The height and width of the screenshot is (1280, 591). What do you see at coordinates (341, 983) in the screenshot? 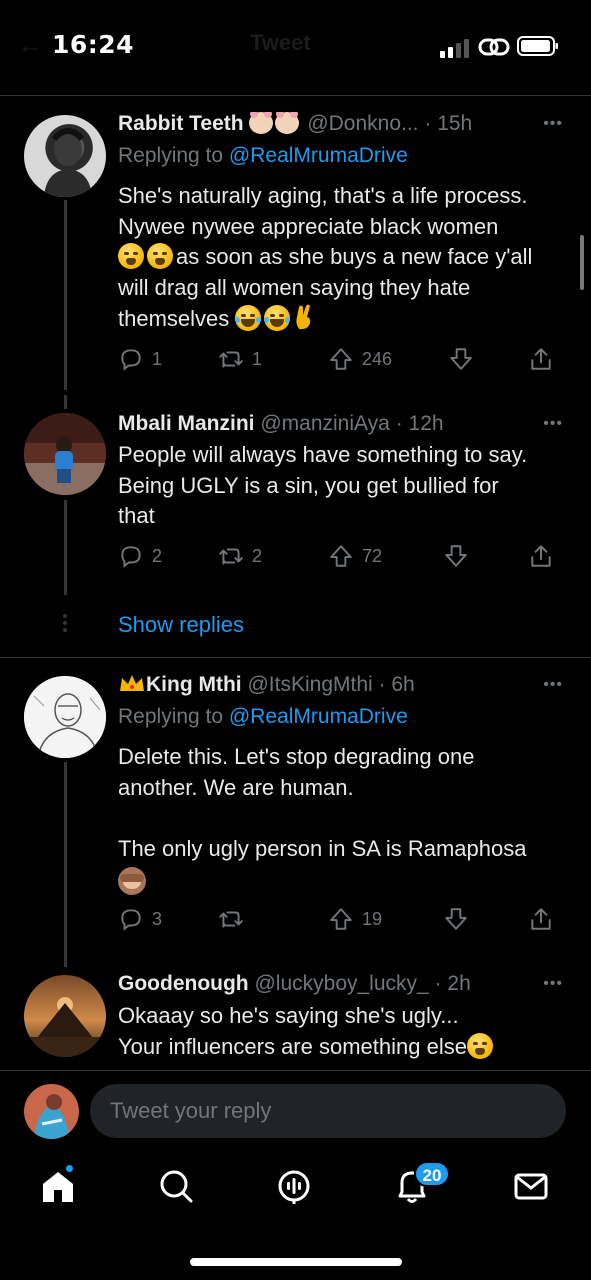
I see `user-handle: @luckyboy_lucky_` at bounding box center [341, 983].